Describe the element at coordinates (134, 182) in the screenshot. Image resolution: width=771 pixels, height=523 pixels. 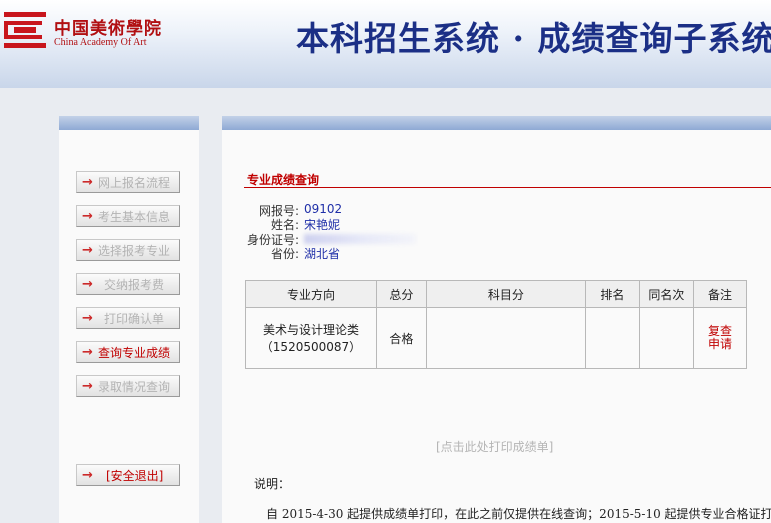
I see `sidebar-item-label: 网上报名流程` at that location.